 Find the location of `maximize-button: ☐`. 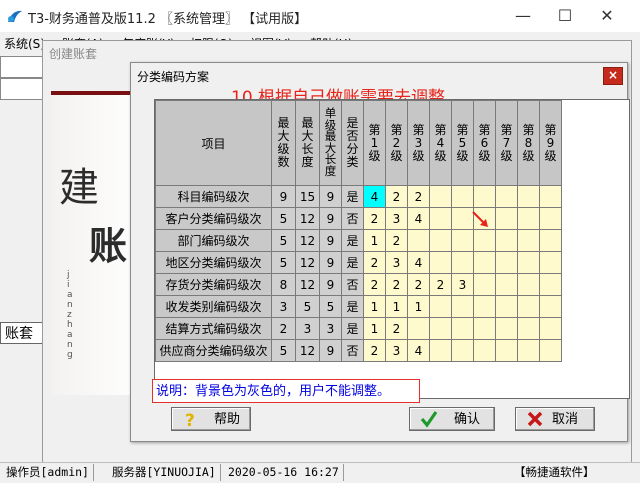

maximize-button: ☐ is located at coordinates (565, 16).